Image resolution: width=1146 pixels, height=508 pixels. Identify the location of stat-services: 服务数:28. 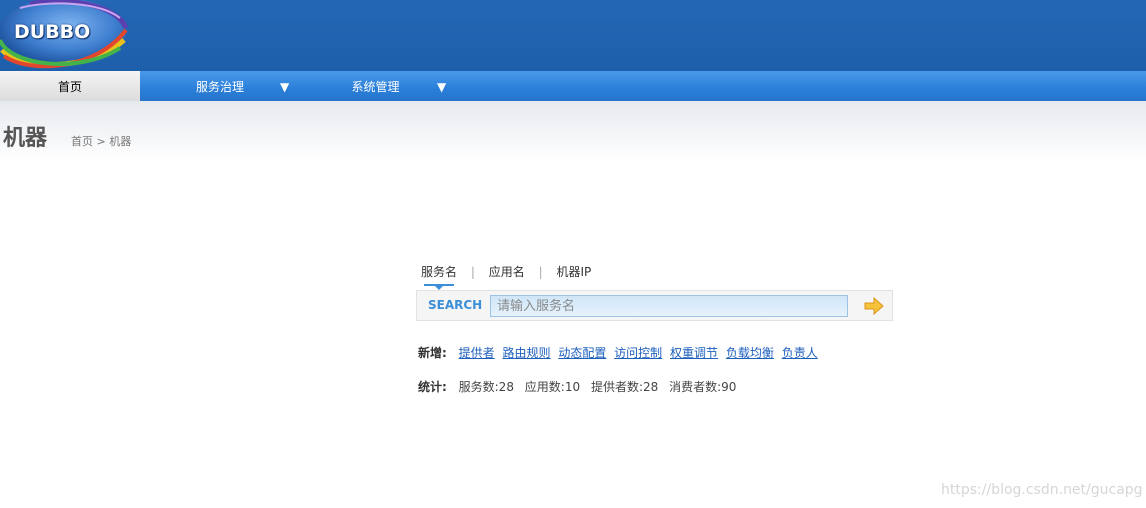
(486, 387).